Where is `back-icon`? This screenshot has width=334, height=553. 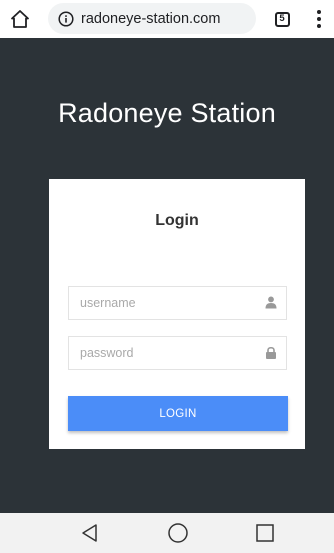
back-icon is located at coordinates (89, 533).